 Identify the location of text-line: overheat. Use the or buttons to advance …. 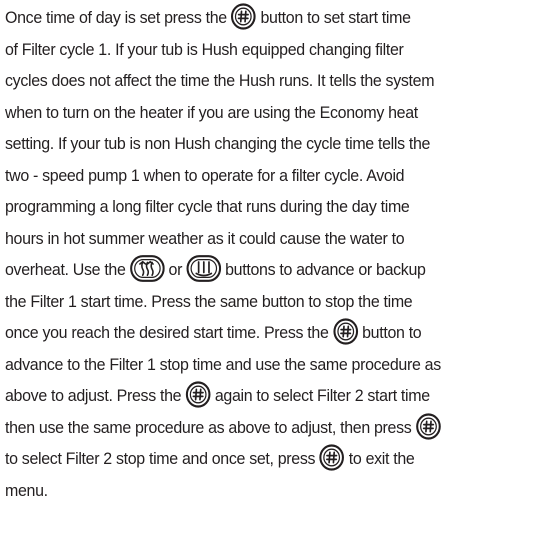
(264, 270).